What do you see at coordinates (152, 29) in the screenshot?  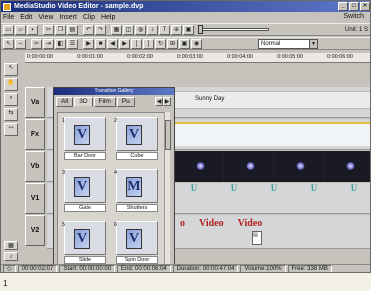 I see `audio-icon: ♪` at bounding box center [152, 29].